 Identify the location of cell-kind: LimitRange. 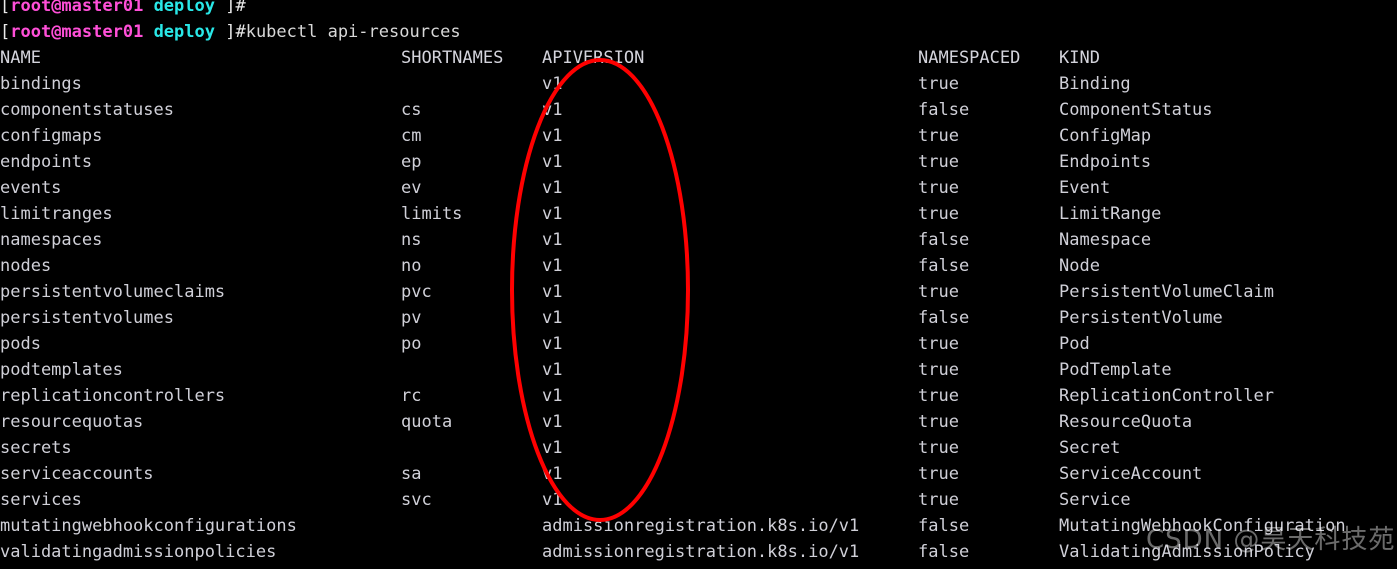
(1110, 214).